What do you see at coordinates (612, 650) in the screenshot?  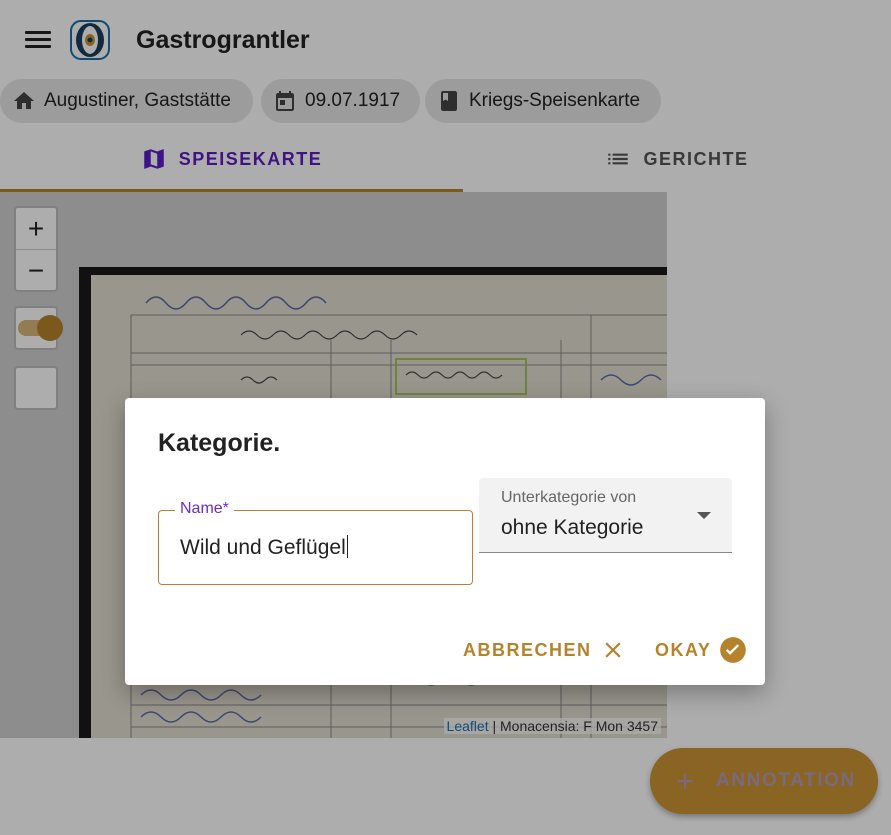 I see `close-icon` at bounding box center [612, 650].